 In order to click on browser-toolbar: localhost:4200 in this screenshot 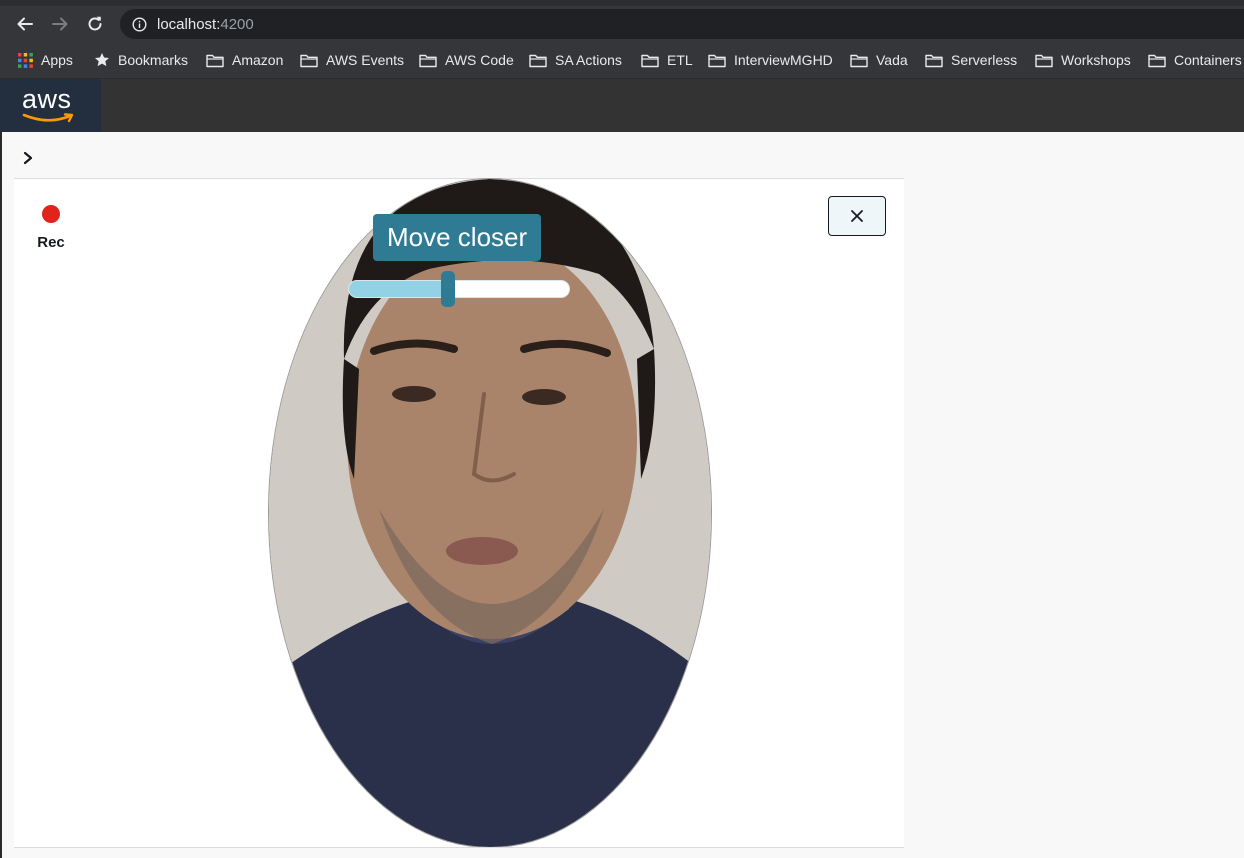, I will do `click(622, 24)`.